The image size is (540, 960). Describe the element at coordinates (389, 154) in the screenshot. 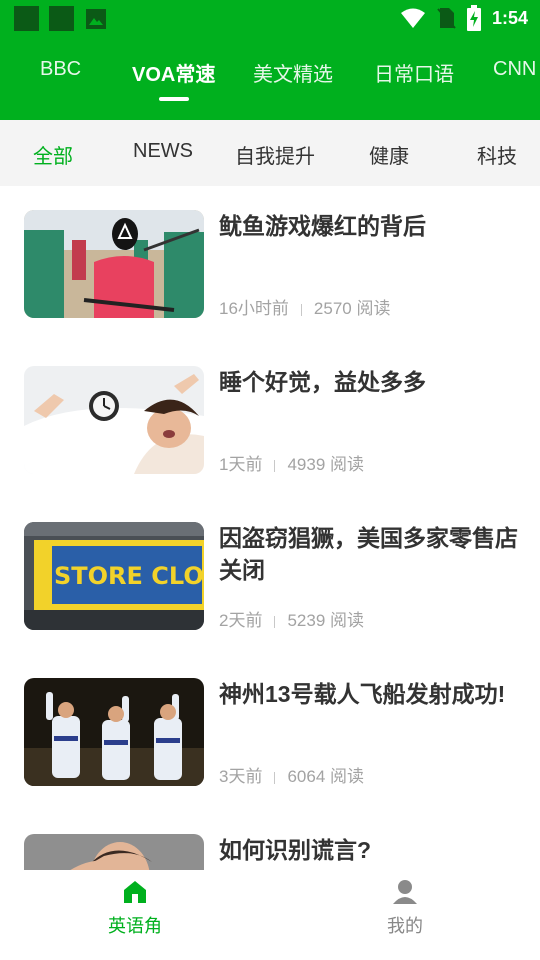

I see `category-health: 健康` at that location.